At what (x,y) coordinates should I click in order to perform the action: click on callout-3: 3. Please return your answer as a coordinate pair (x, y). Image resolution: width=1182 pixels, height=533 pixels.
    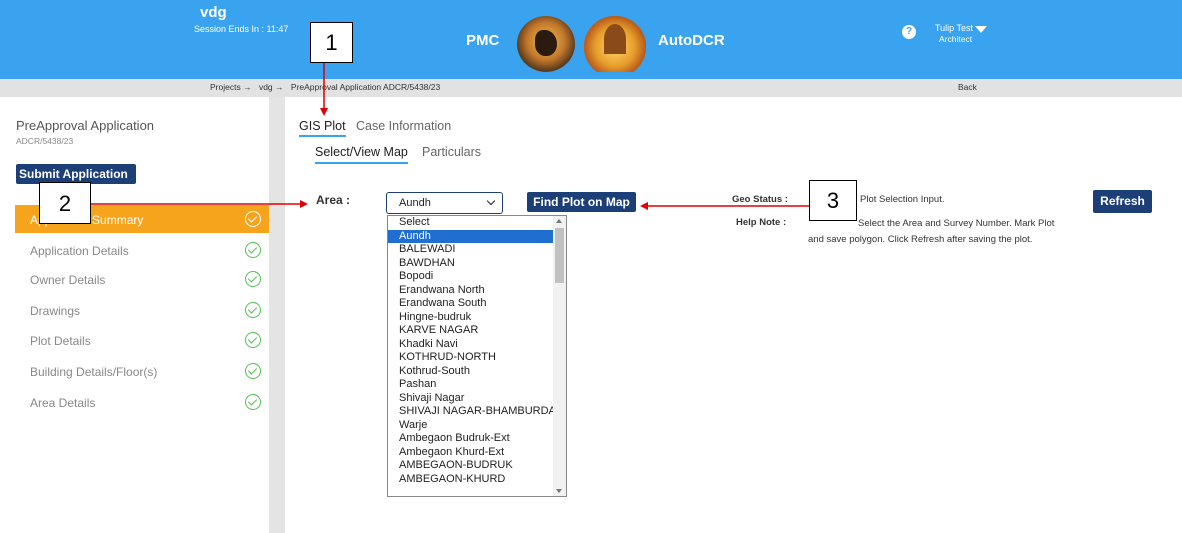
    Looking at the image, I should click on (833, 200).